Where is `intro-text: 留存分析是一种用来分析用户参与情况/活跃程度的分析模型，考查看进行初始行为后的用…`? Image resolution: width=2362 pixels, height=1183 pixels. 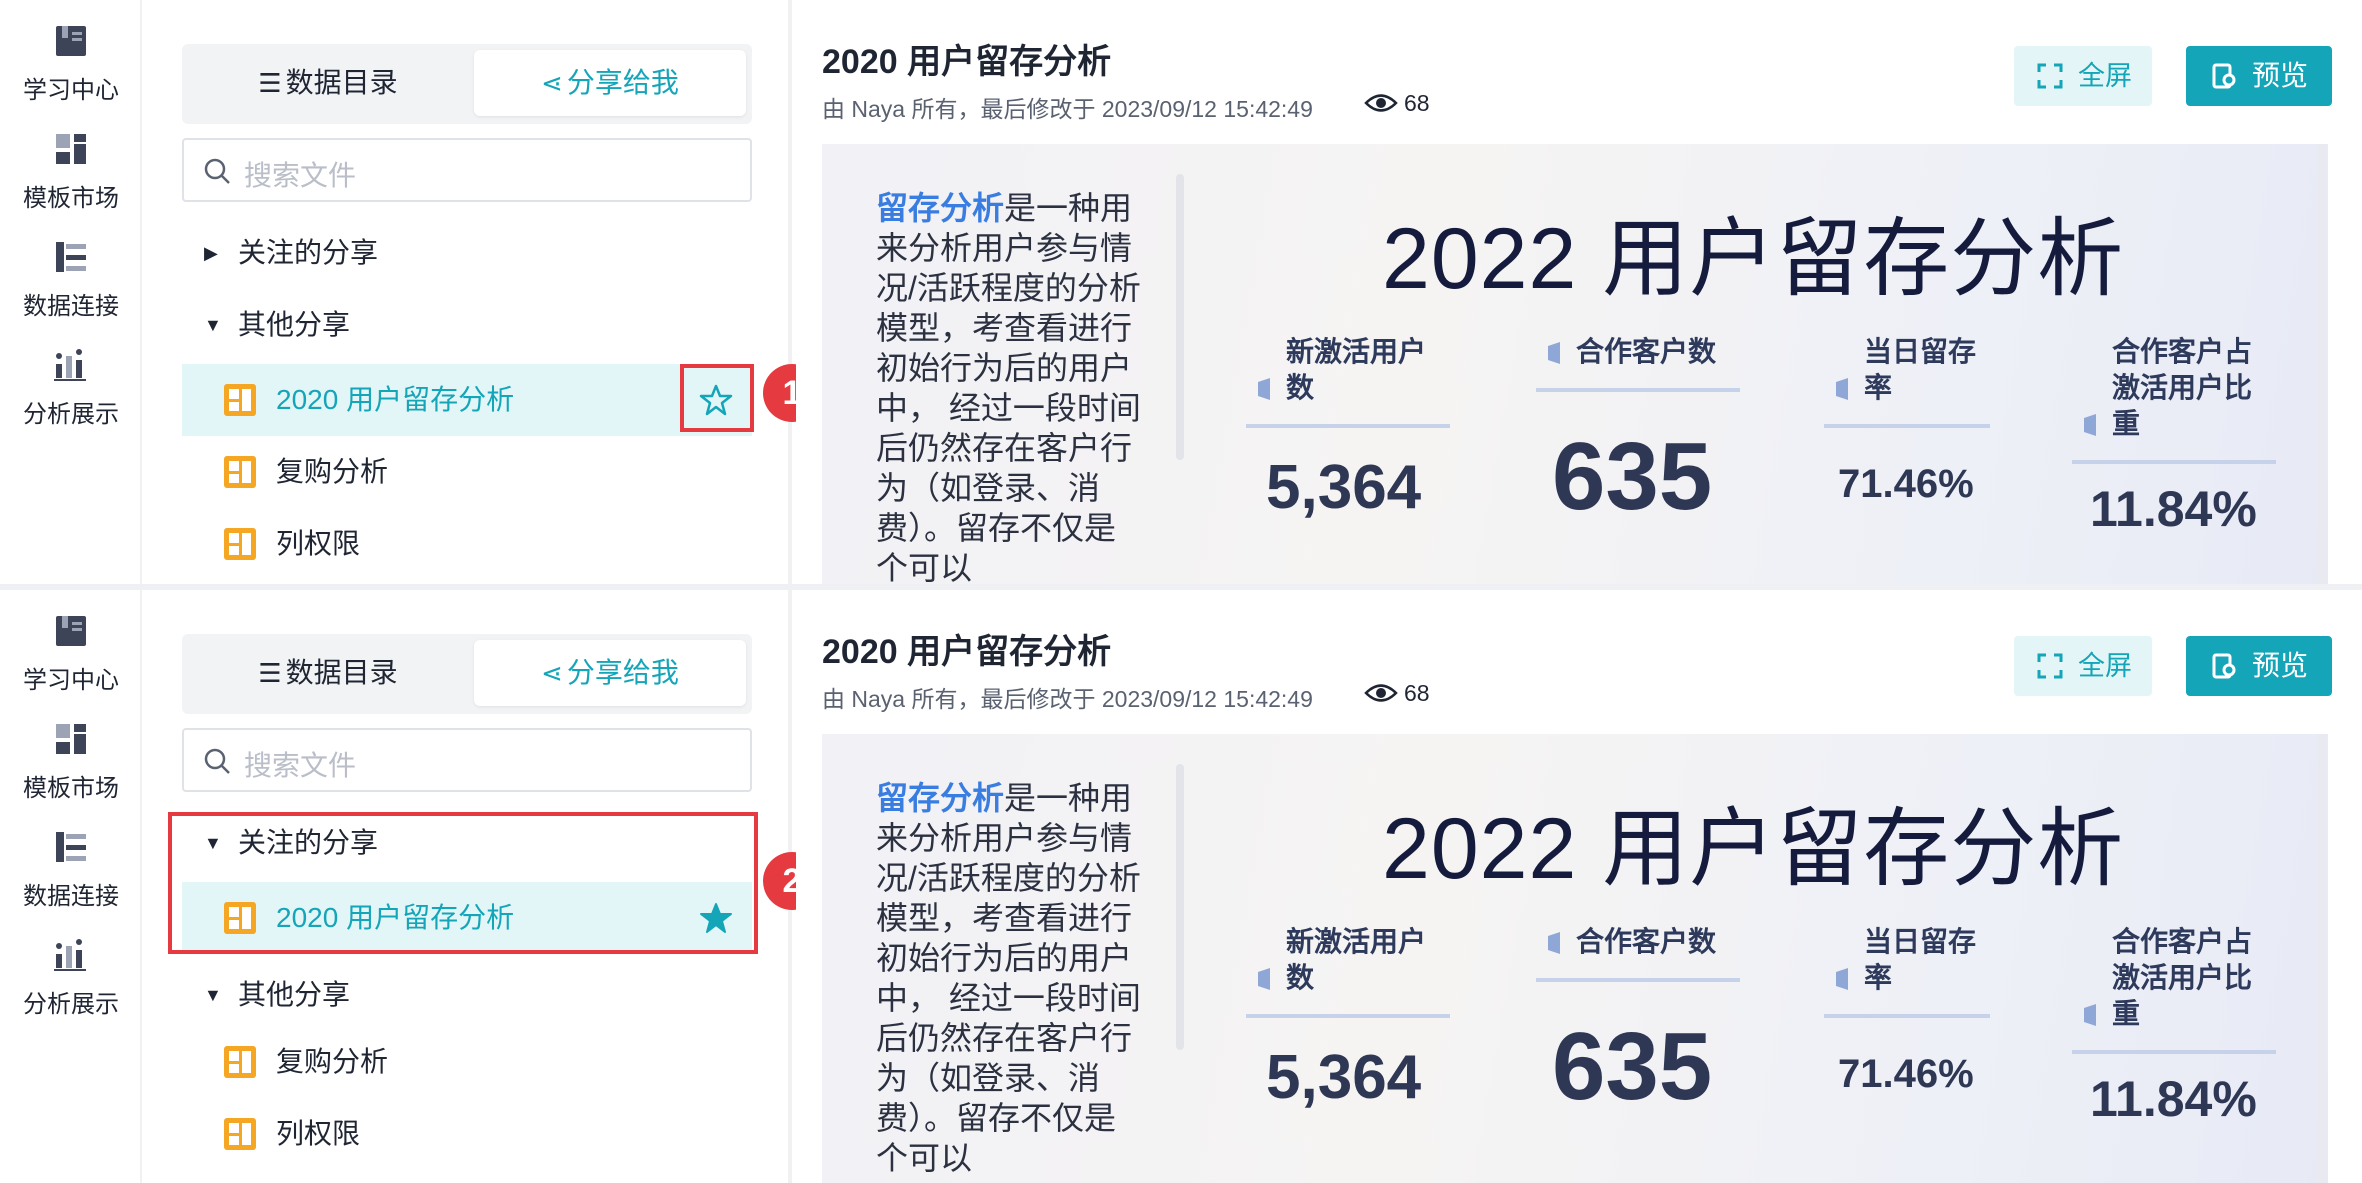 intro-text: 留存分析是一种用来分析用户参与情况/活跃程度的分析模型，考查看进行初始行为后的用… is located at coordinates (1011, 386).